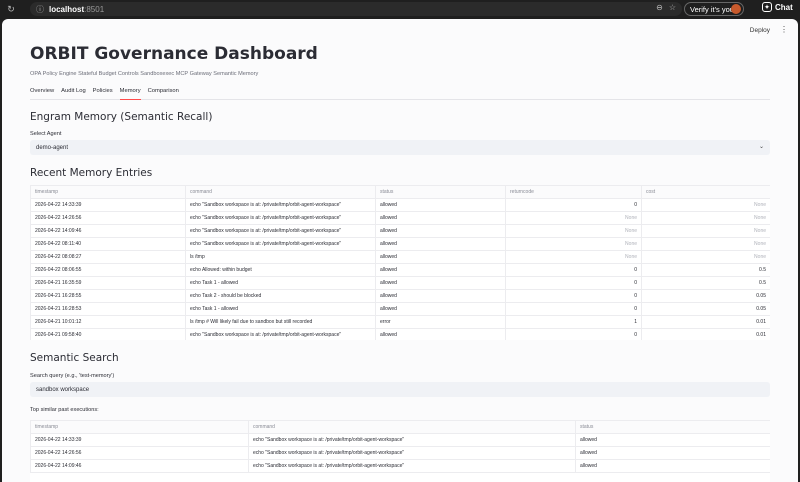 This screenshot has height=482, width=800. I want to click on chat-label: Chat, so click(784, 7).